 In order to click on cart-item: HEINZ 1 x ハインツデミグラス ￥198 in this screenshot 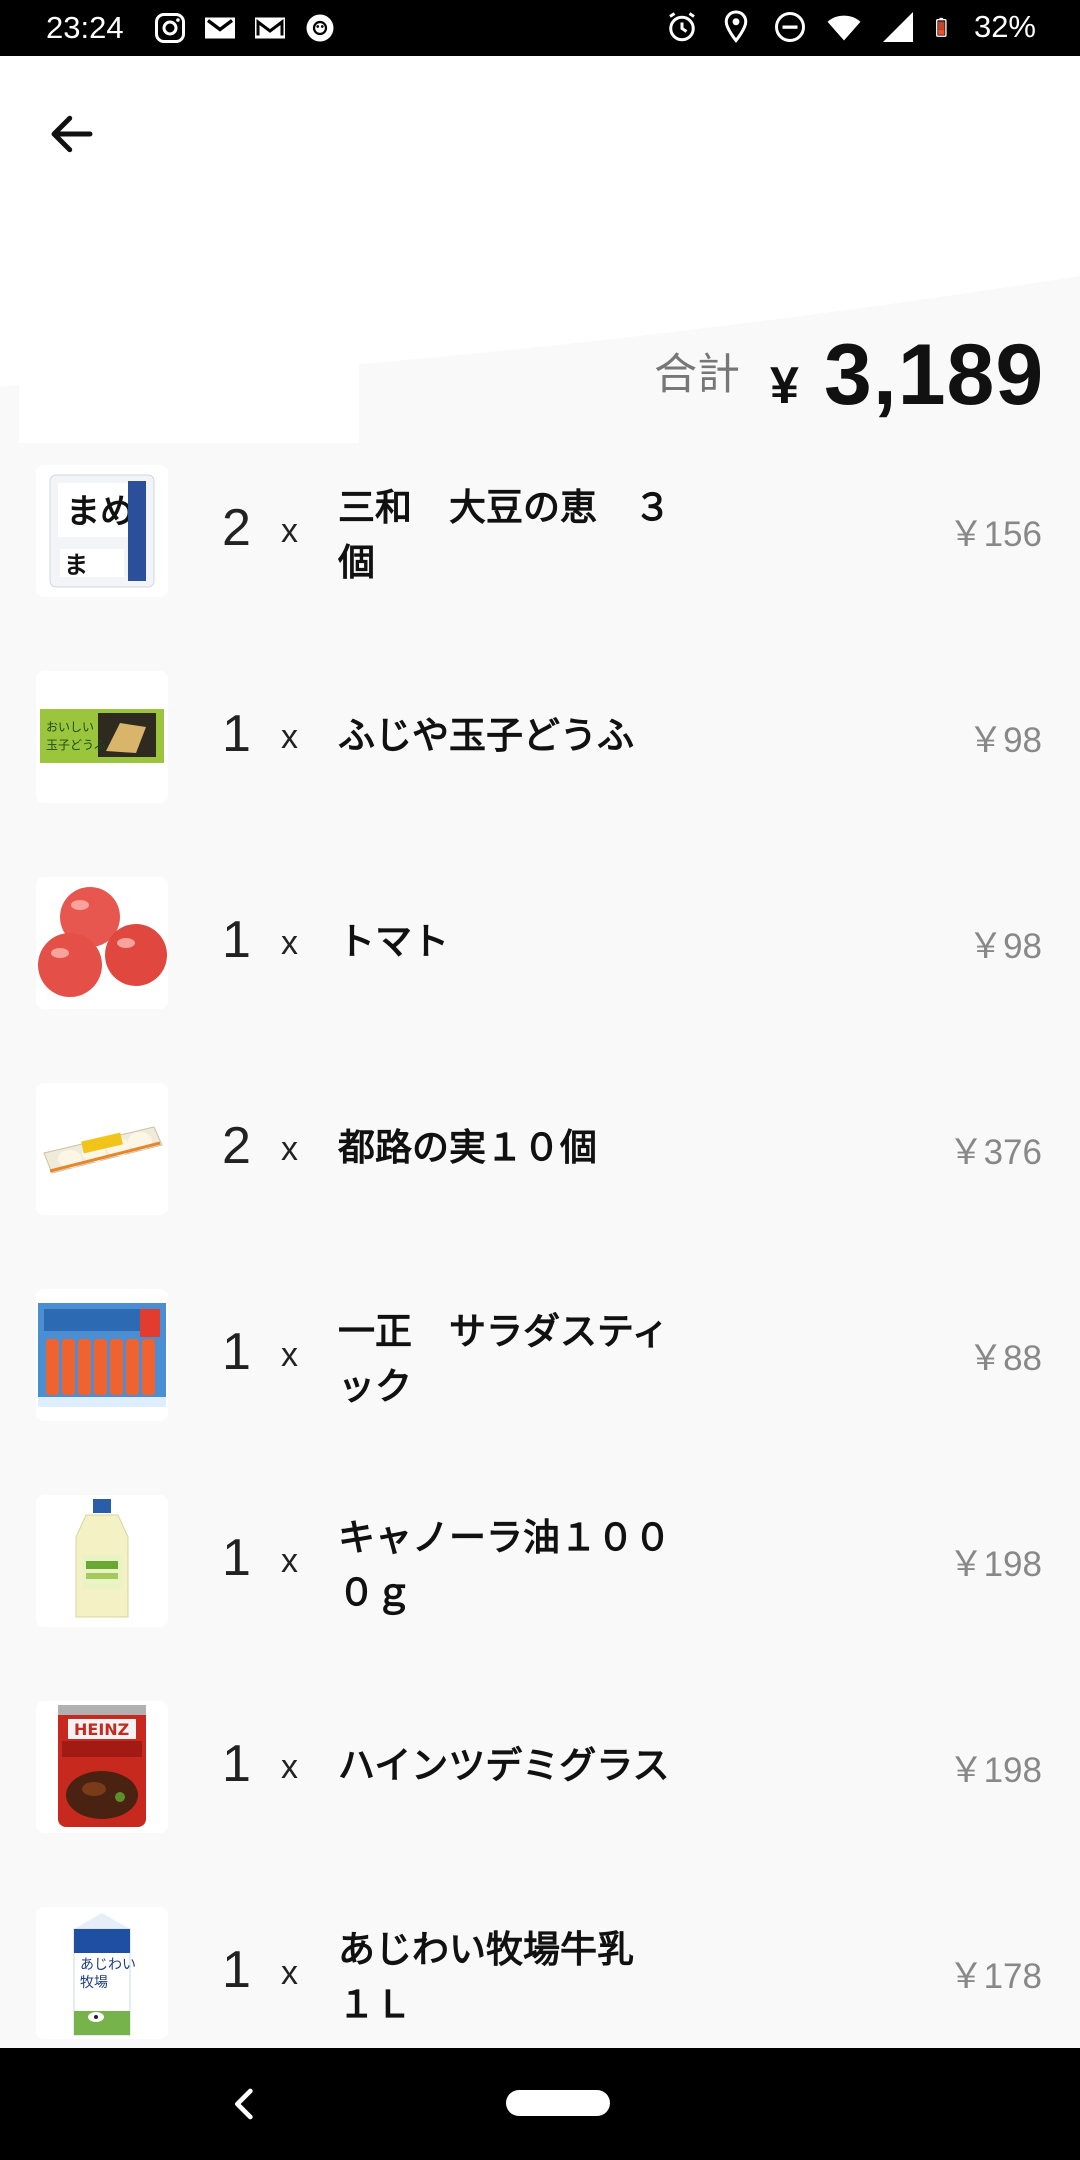, I will do `click(540, 1799)`.